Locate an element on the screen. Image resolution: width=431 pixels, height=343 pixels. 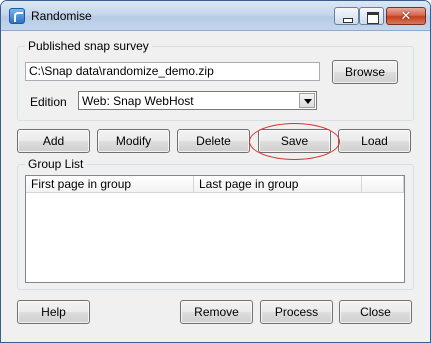
survey-path-input: C:\Snap data\randomize_demo.zip is located at coordinates (172, 71).